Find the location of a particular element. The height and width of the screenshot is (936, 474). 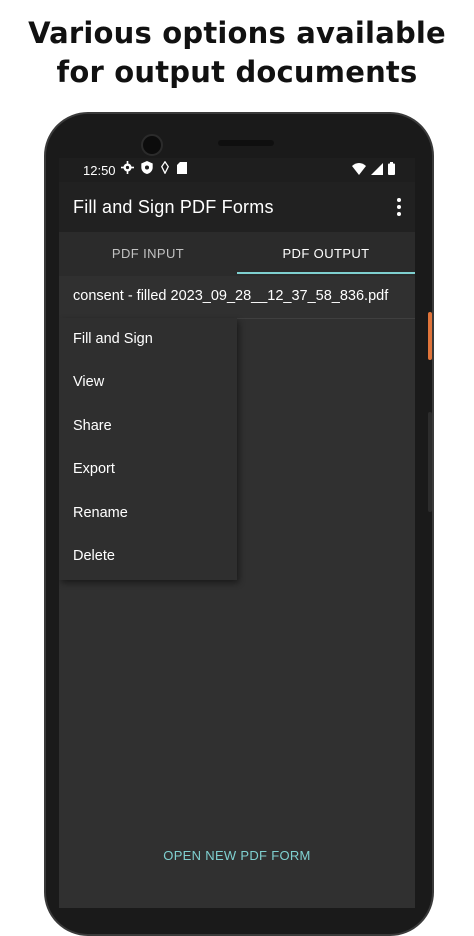

tag-icon is located at coordinates (165, 167).